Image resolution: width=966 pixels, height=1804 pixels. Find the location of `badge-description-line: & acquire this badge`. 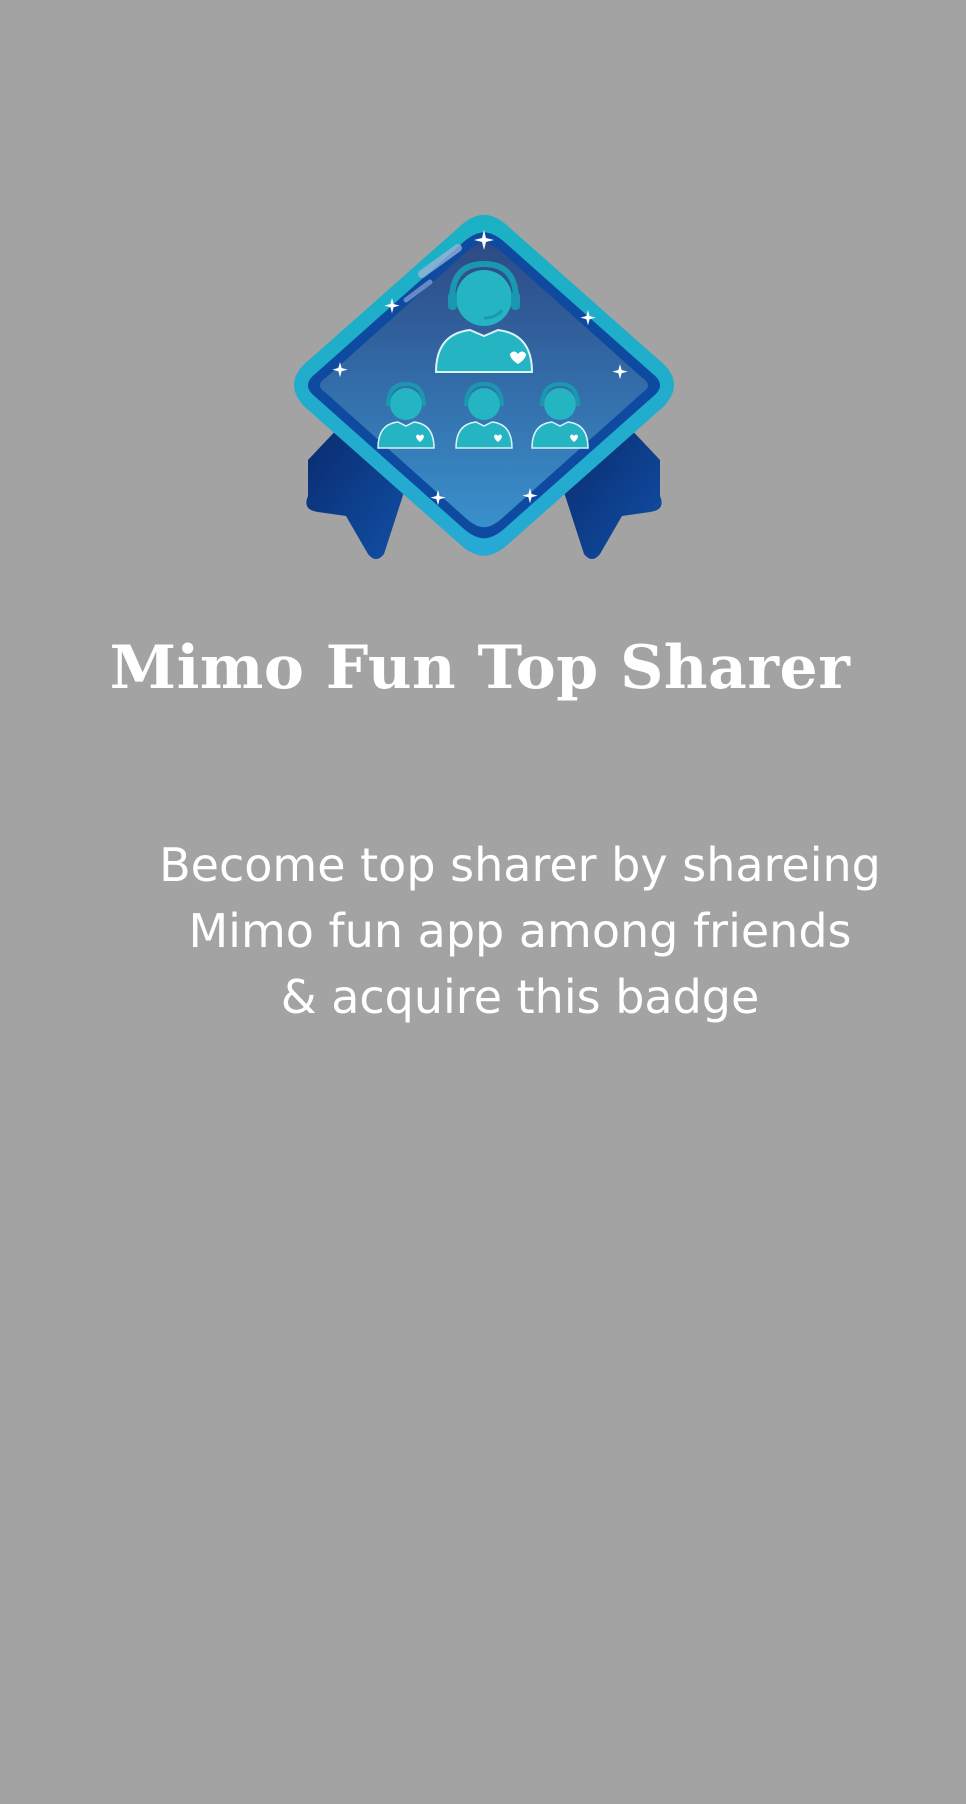

badge-description-line: & acquire this badge is located at coordinates (520, 997).